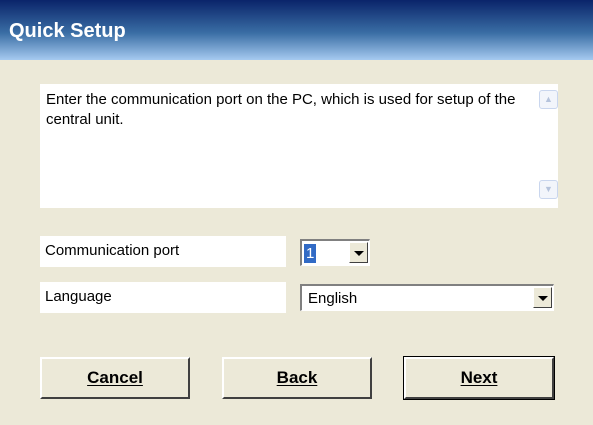  I want to click on vertical-scrollbar: ▲ ▼, so click(547, 146).